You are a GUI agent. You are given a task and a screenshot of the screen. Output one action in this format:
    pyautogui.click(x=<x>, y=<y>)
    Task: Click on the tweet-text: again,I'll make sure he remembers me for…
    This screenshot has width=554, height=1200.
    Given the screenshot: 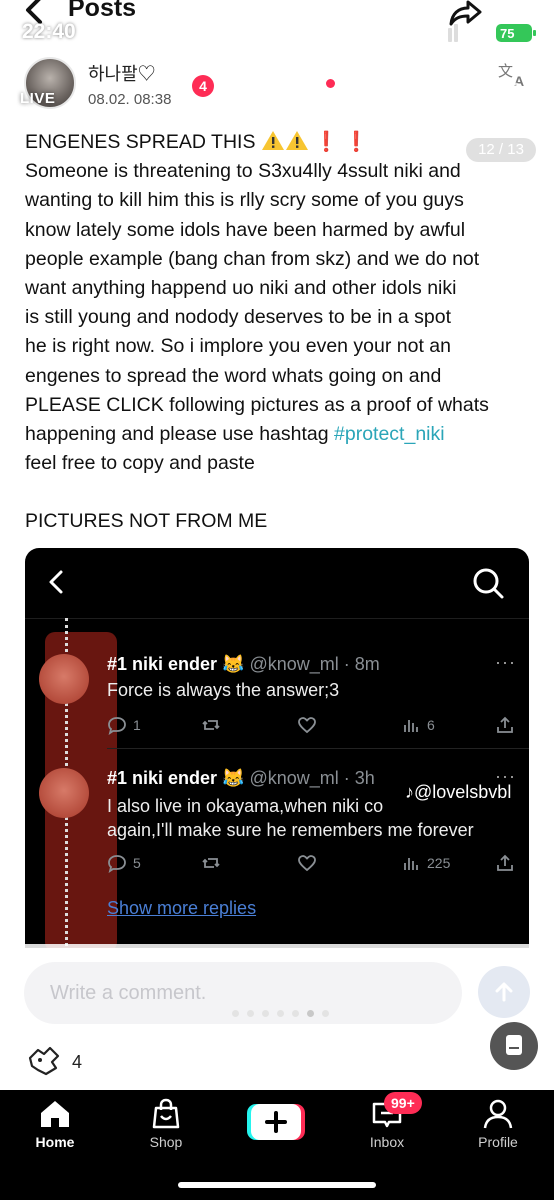 What is the action you would take?
    pyautogui.click(x=290, y=830)
    